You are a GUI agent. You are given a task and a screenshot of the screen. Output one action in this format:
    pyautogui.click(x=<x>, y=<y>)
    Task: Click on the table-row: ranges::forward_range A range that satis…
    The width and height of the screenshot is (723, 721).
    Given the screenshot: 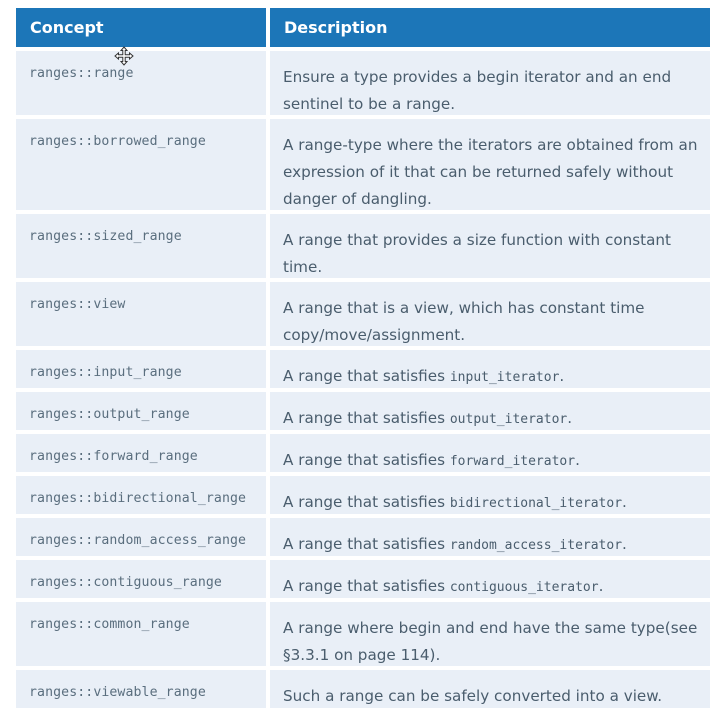 What is the action you would take?
    pyautogui.click(x=363, y=453)
    